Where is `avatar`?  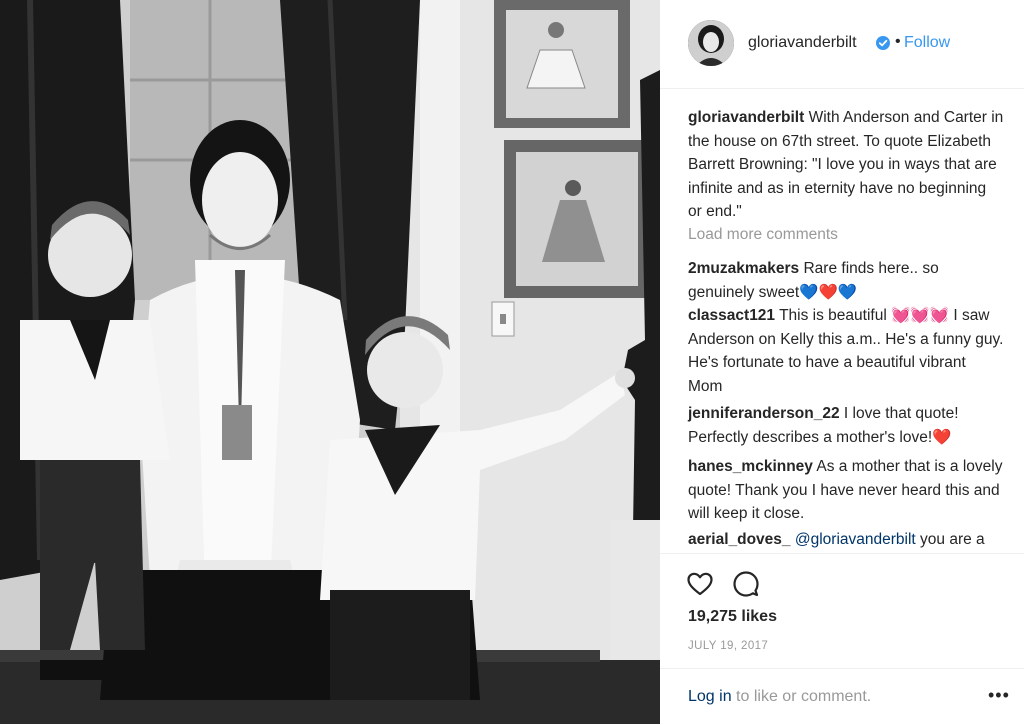 avatar is located at coordinates (711, 43).